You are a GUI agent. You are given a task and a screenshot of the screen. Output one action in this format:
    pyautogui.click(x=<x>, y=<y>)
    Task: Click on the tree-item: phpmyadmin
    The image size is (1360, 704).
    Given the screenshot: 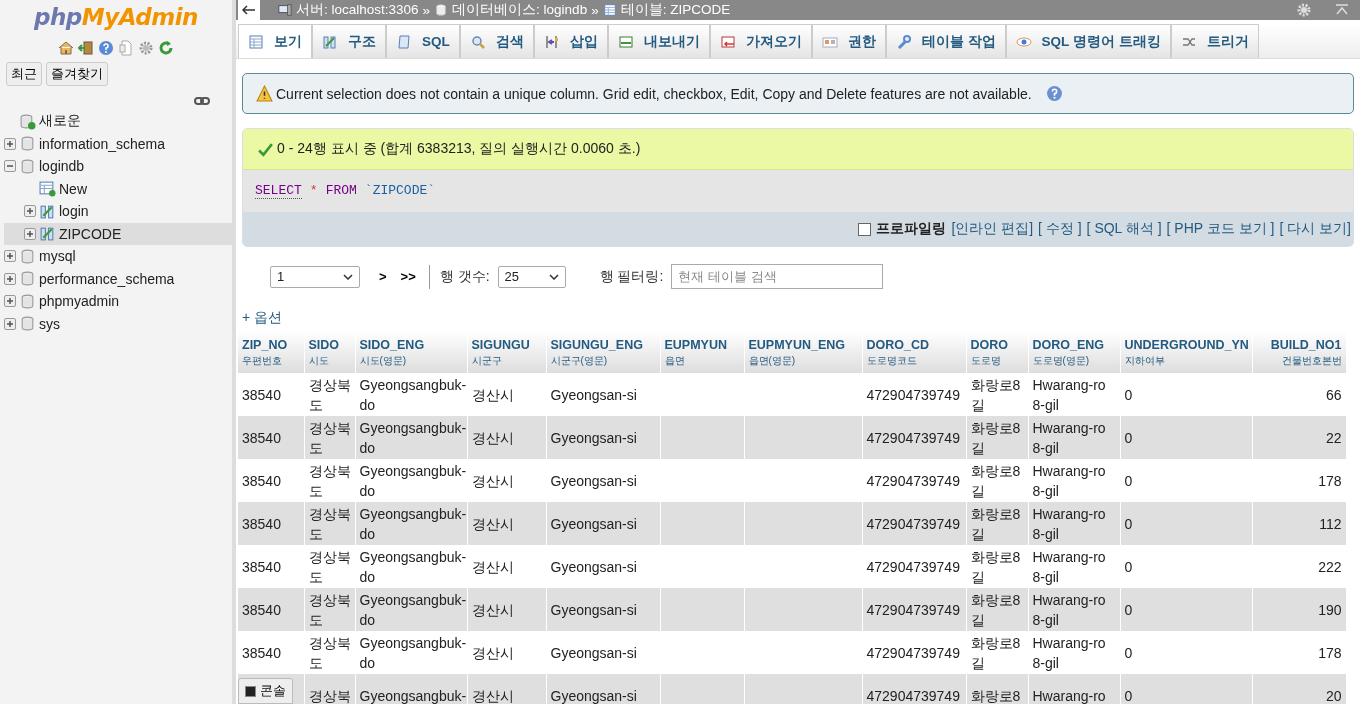 What is the action you would take?
    pyautogui.click(x=118, y=301)
    